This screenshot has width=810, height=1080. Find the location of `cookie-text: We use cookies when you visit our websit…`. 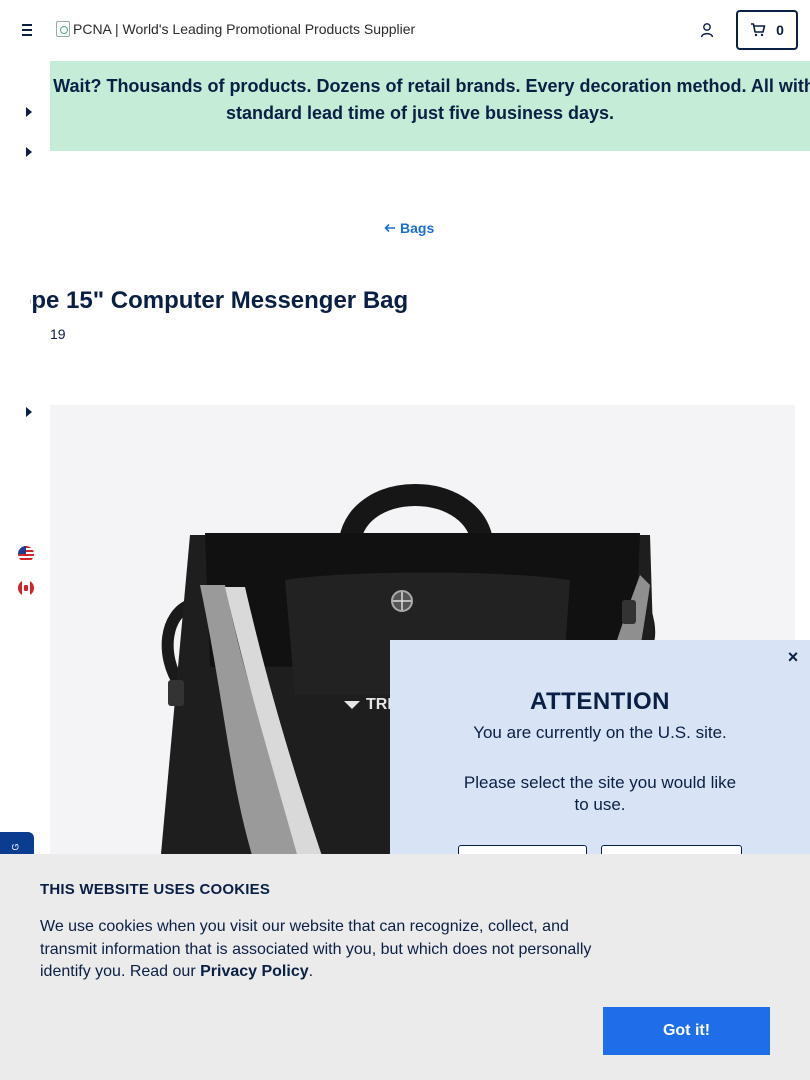

cookie-text: We use cookies when you visit our websit… is located at coordinates (320, 950).